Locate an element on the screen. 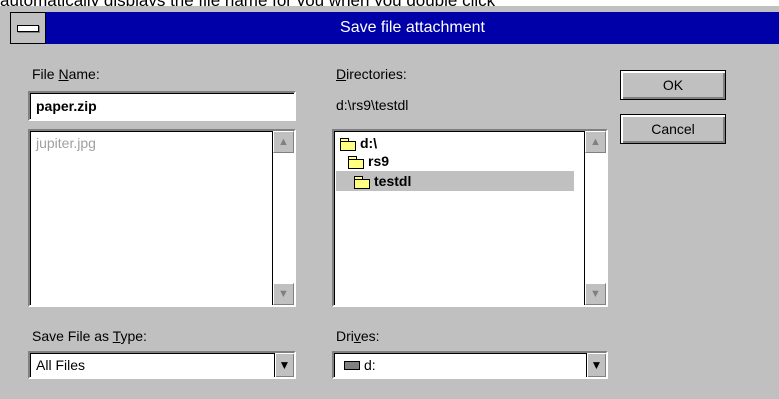 This screenshot has width=779, height=399. window-title: Save file attachment is located at coordinates (412, 27).